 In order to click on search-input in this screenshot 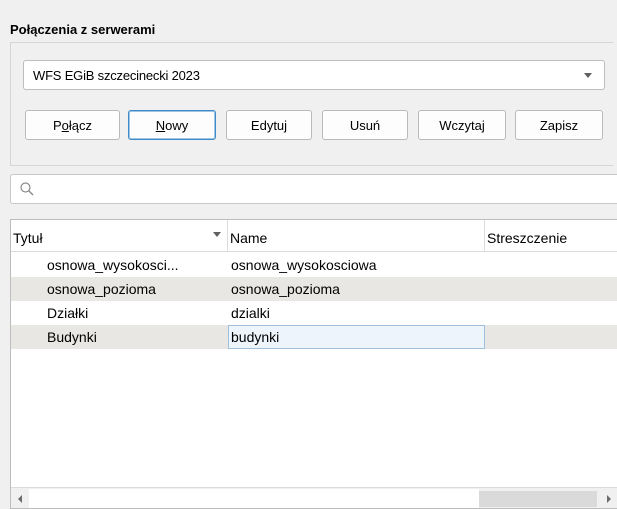, I will do `click(323, 190)`.